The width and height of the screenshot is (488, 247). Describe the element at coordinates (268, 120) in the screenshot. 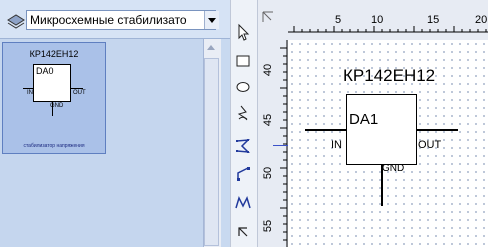

I see `ruler-label-left: 45` at that location.